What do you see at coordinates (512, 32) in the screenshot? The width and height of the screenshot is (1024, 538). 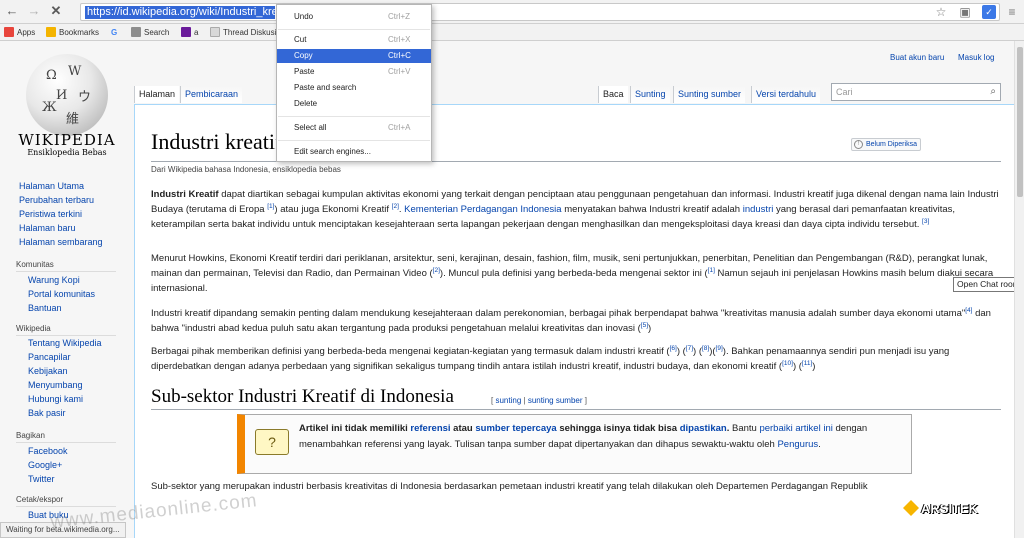 I see `bookmarks-bar: Apps Bookmarks G Search a Thread Diskusi` at bounding box center [512, 32].